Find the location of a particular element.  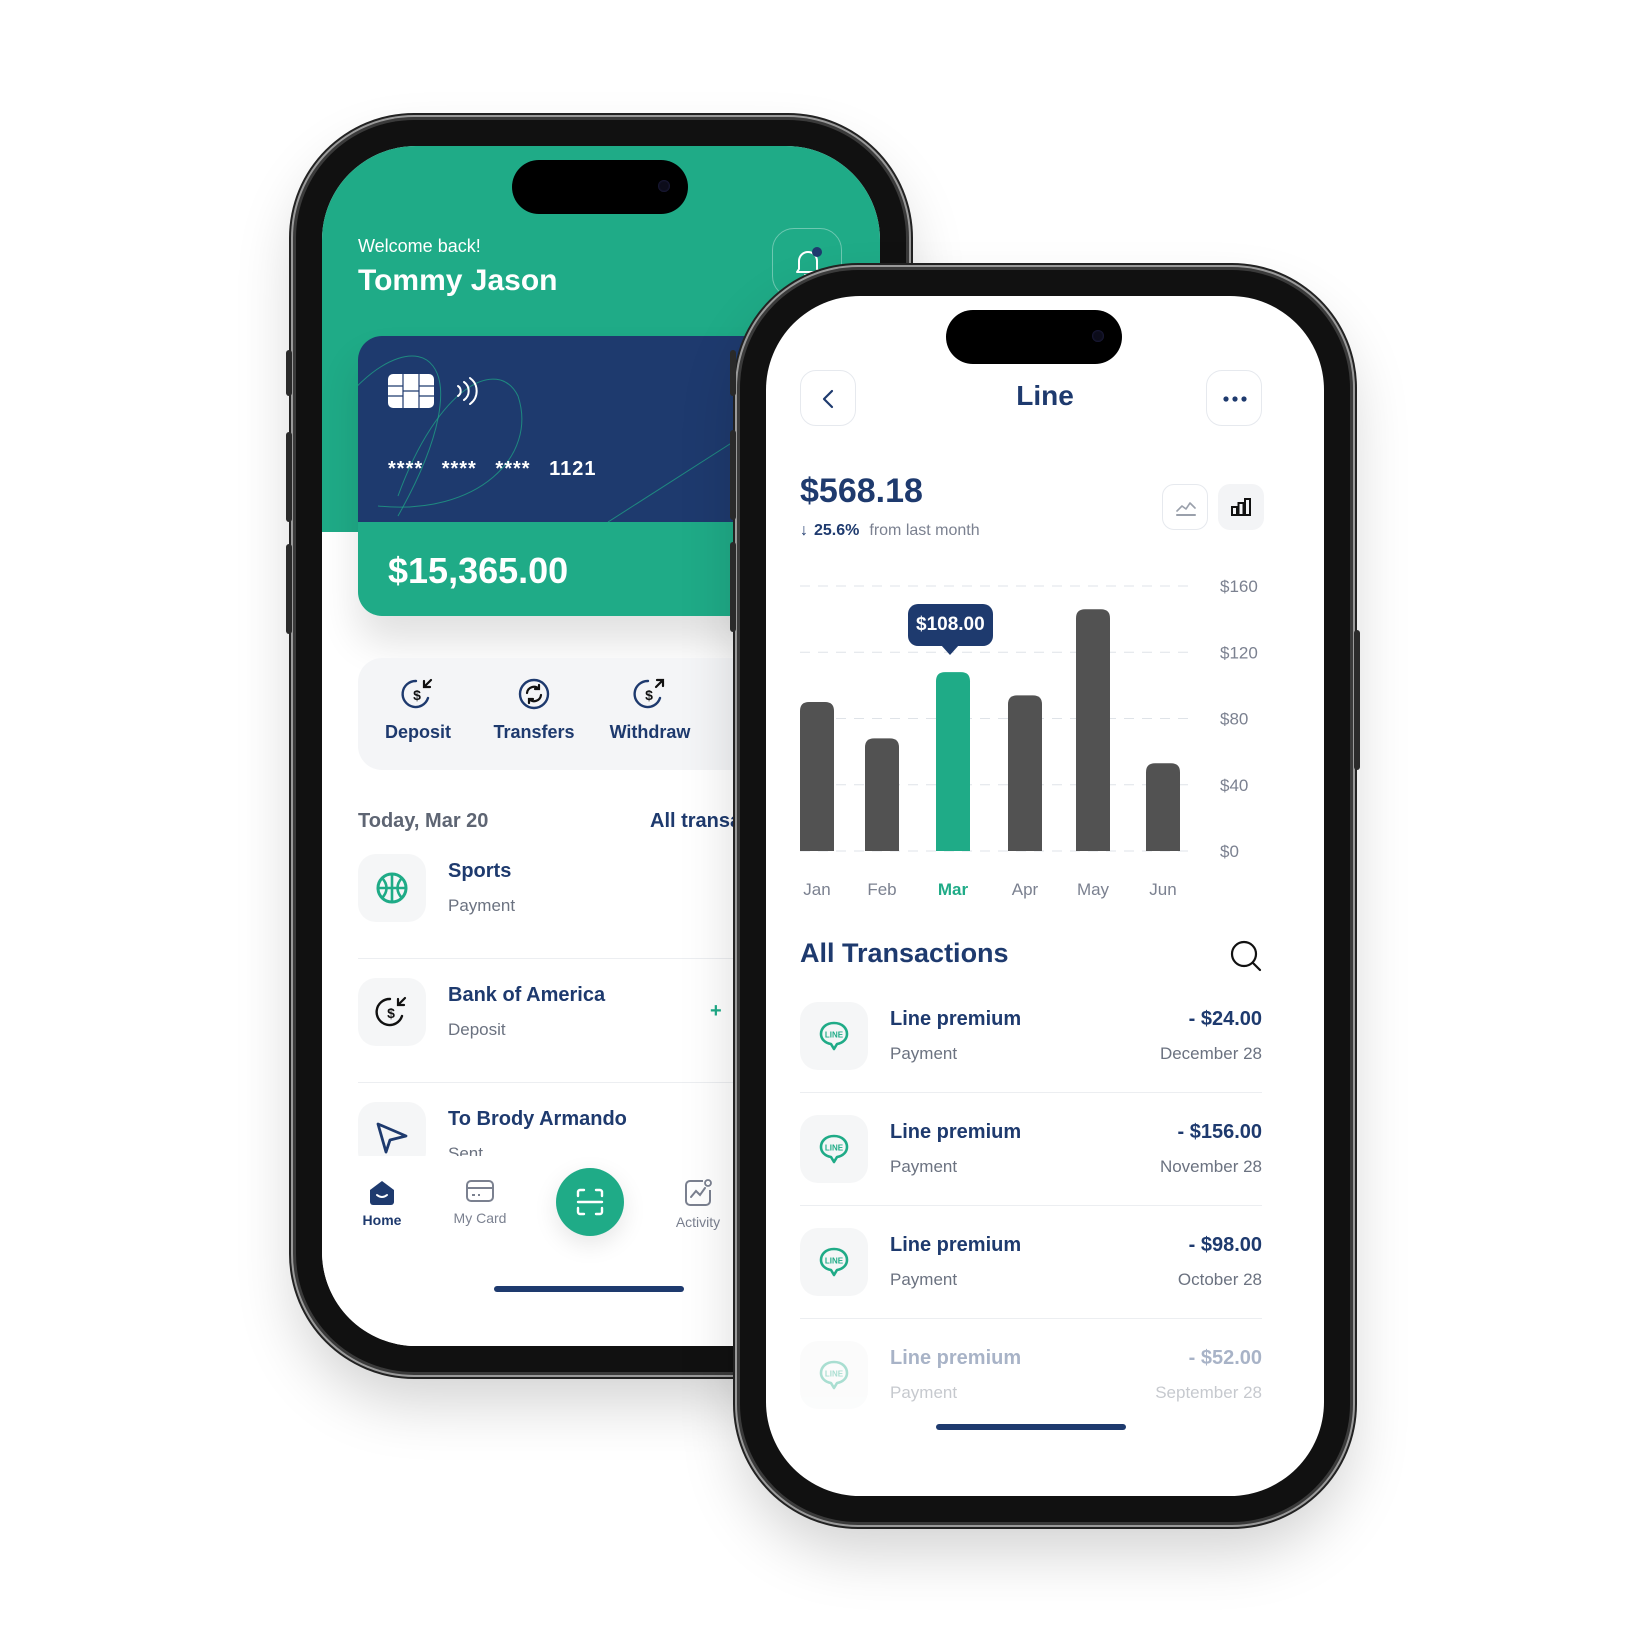

user-name: Tommy Jason is located at coordinates (458, 280).